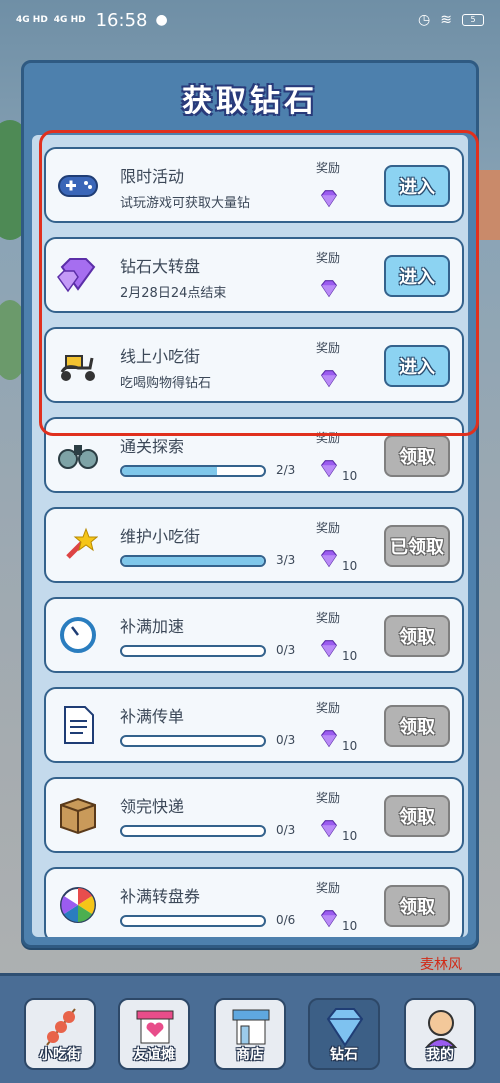 This screenshot has width=500, height=1083. What do you see at coordinates (286, 560) in the screenshot?
I see `task-progress-text: 3/3` at bounding box center [286, 560].